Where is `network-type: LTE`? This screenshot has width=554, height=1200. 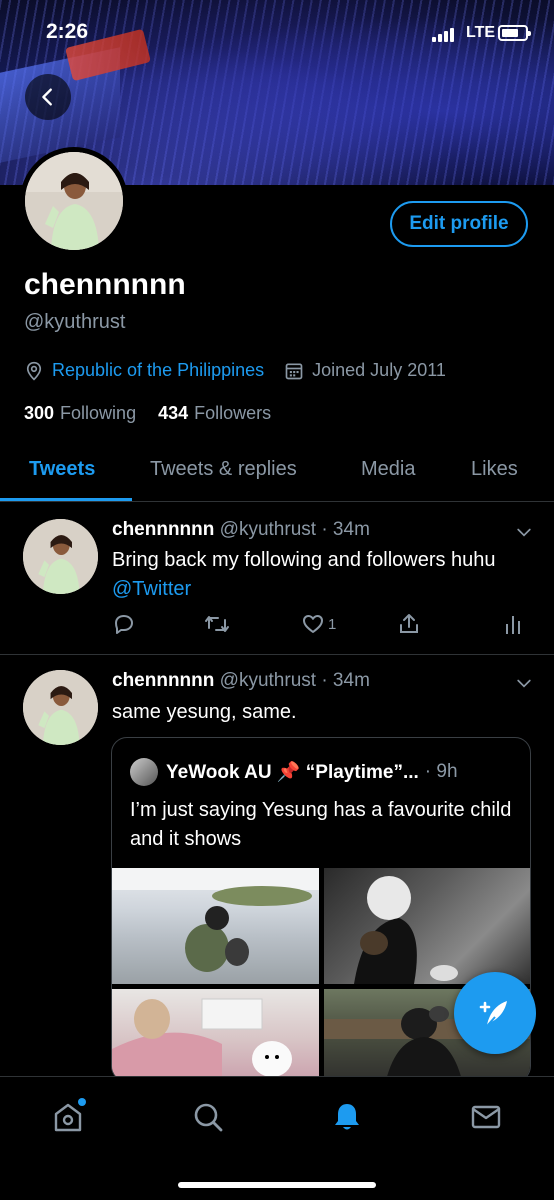 network-type: LTE is located at coordinates (481, 32).